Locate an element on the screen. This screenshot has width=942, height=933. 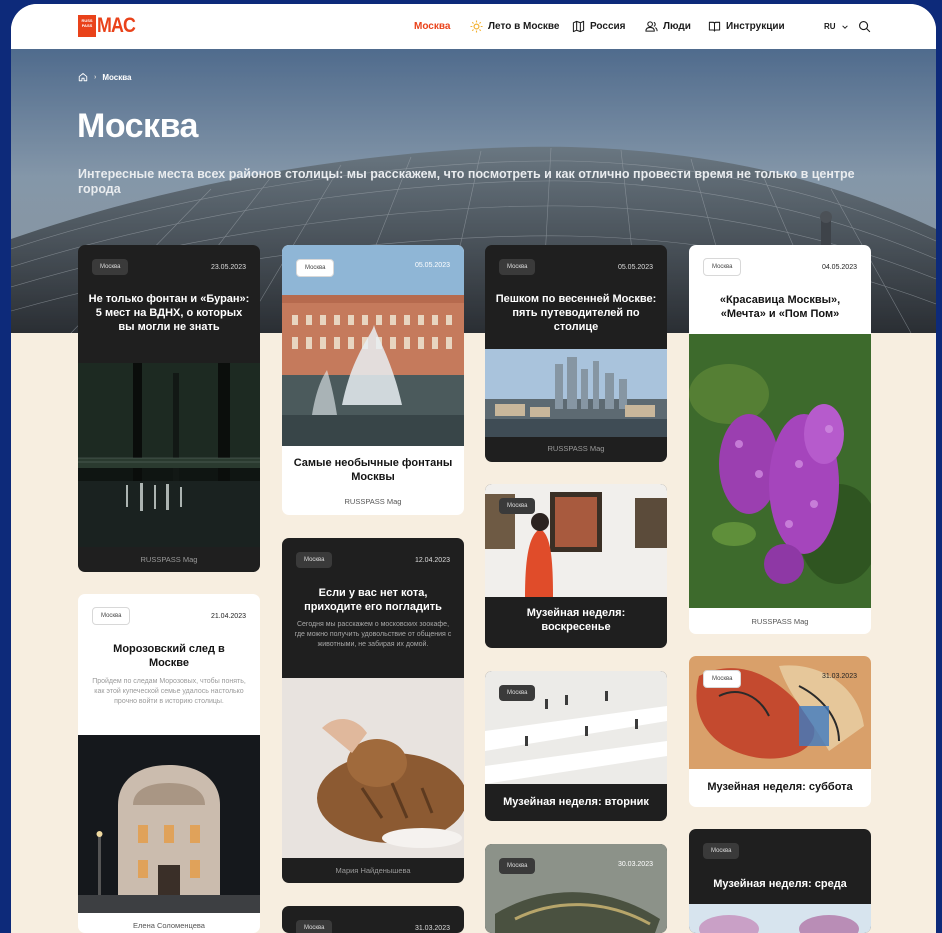
nav-label-moscow: Москва is located at coordinates (432, 26).